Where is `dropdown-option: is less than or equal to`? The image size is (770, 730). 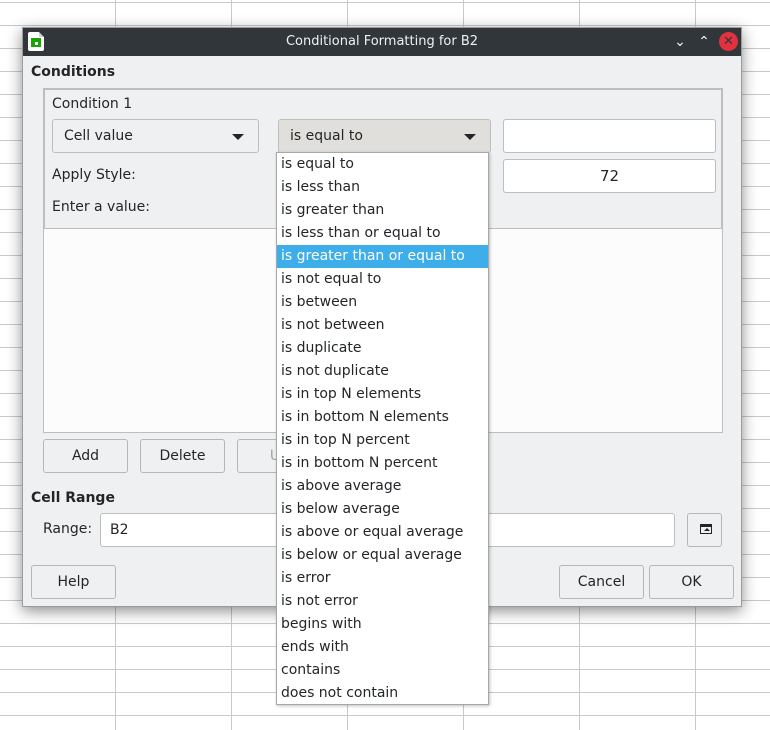 dropdown-option: is less than or equal to is located at coordinates (382, 233).